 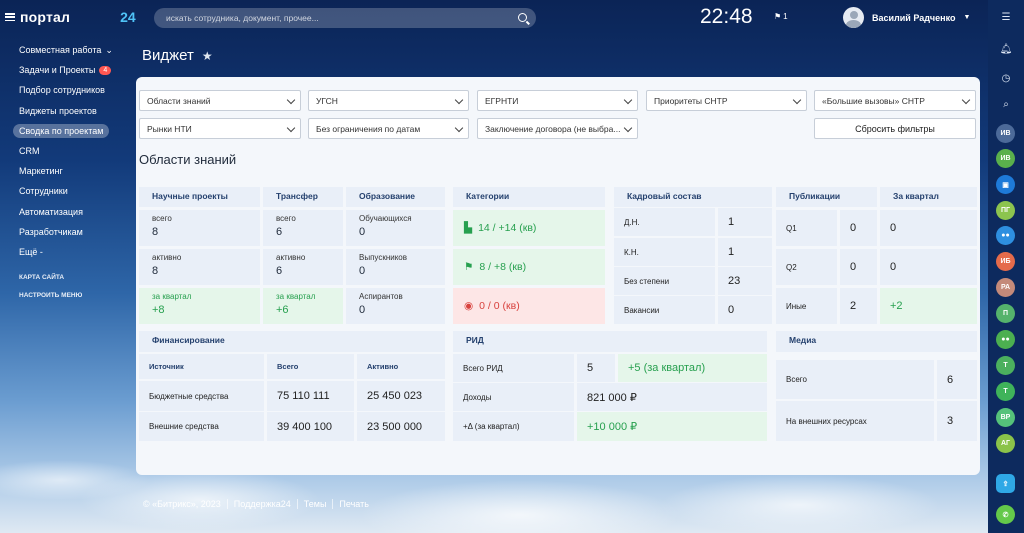 What do you see at coordinates (928, 267) in the screenshot?
I see `pub-quarter-q2: 0` at bounding box center [928, 267].